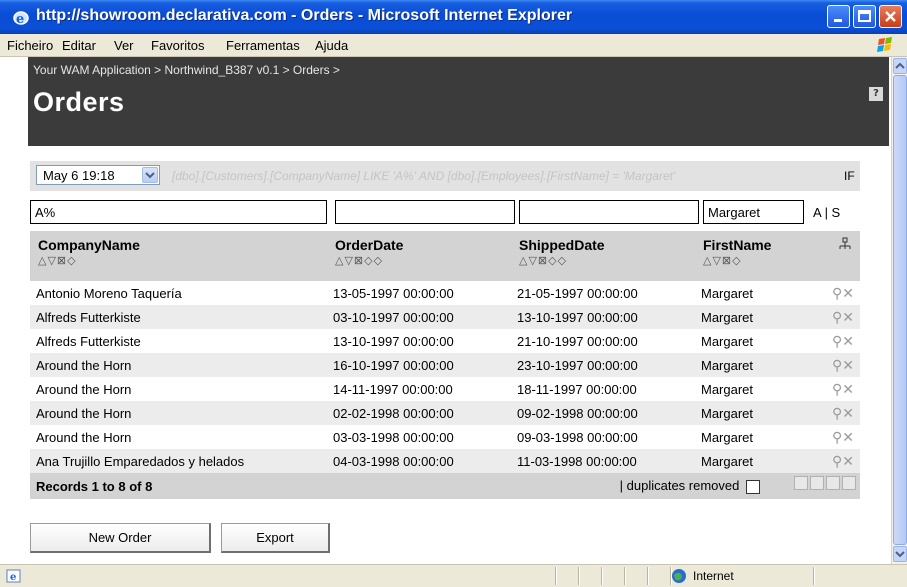 Image resolution: width=907 pixels, height=587 pixels. Describe the element at coordinates (577, 341) in the screenshot. I see `cell-shippeddate: 21-10-1997 00:00:00` at that location.